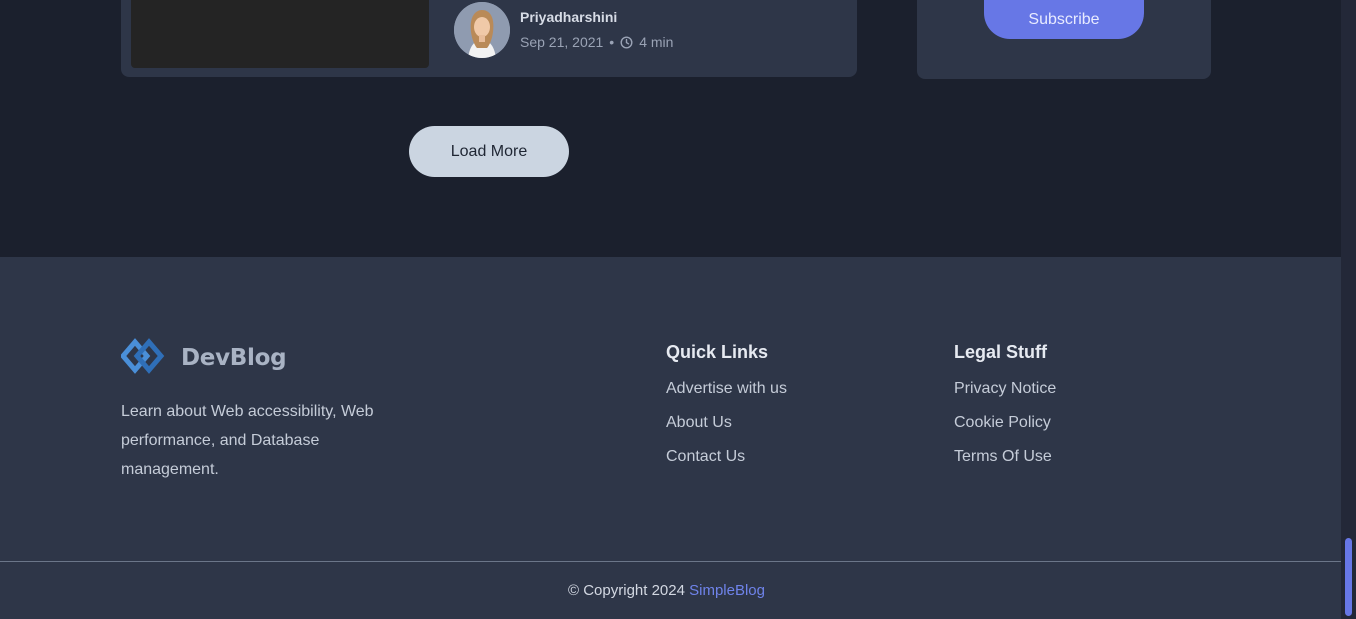  I want to click on link-terms-of-use: Terms Of Use, so click(1005, 465).